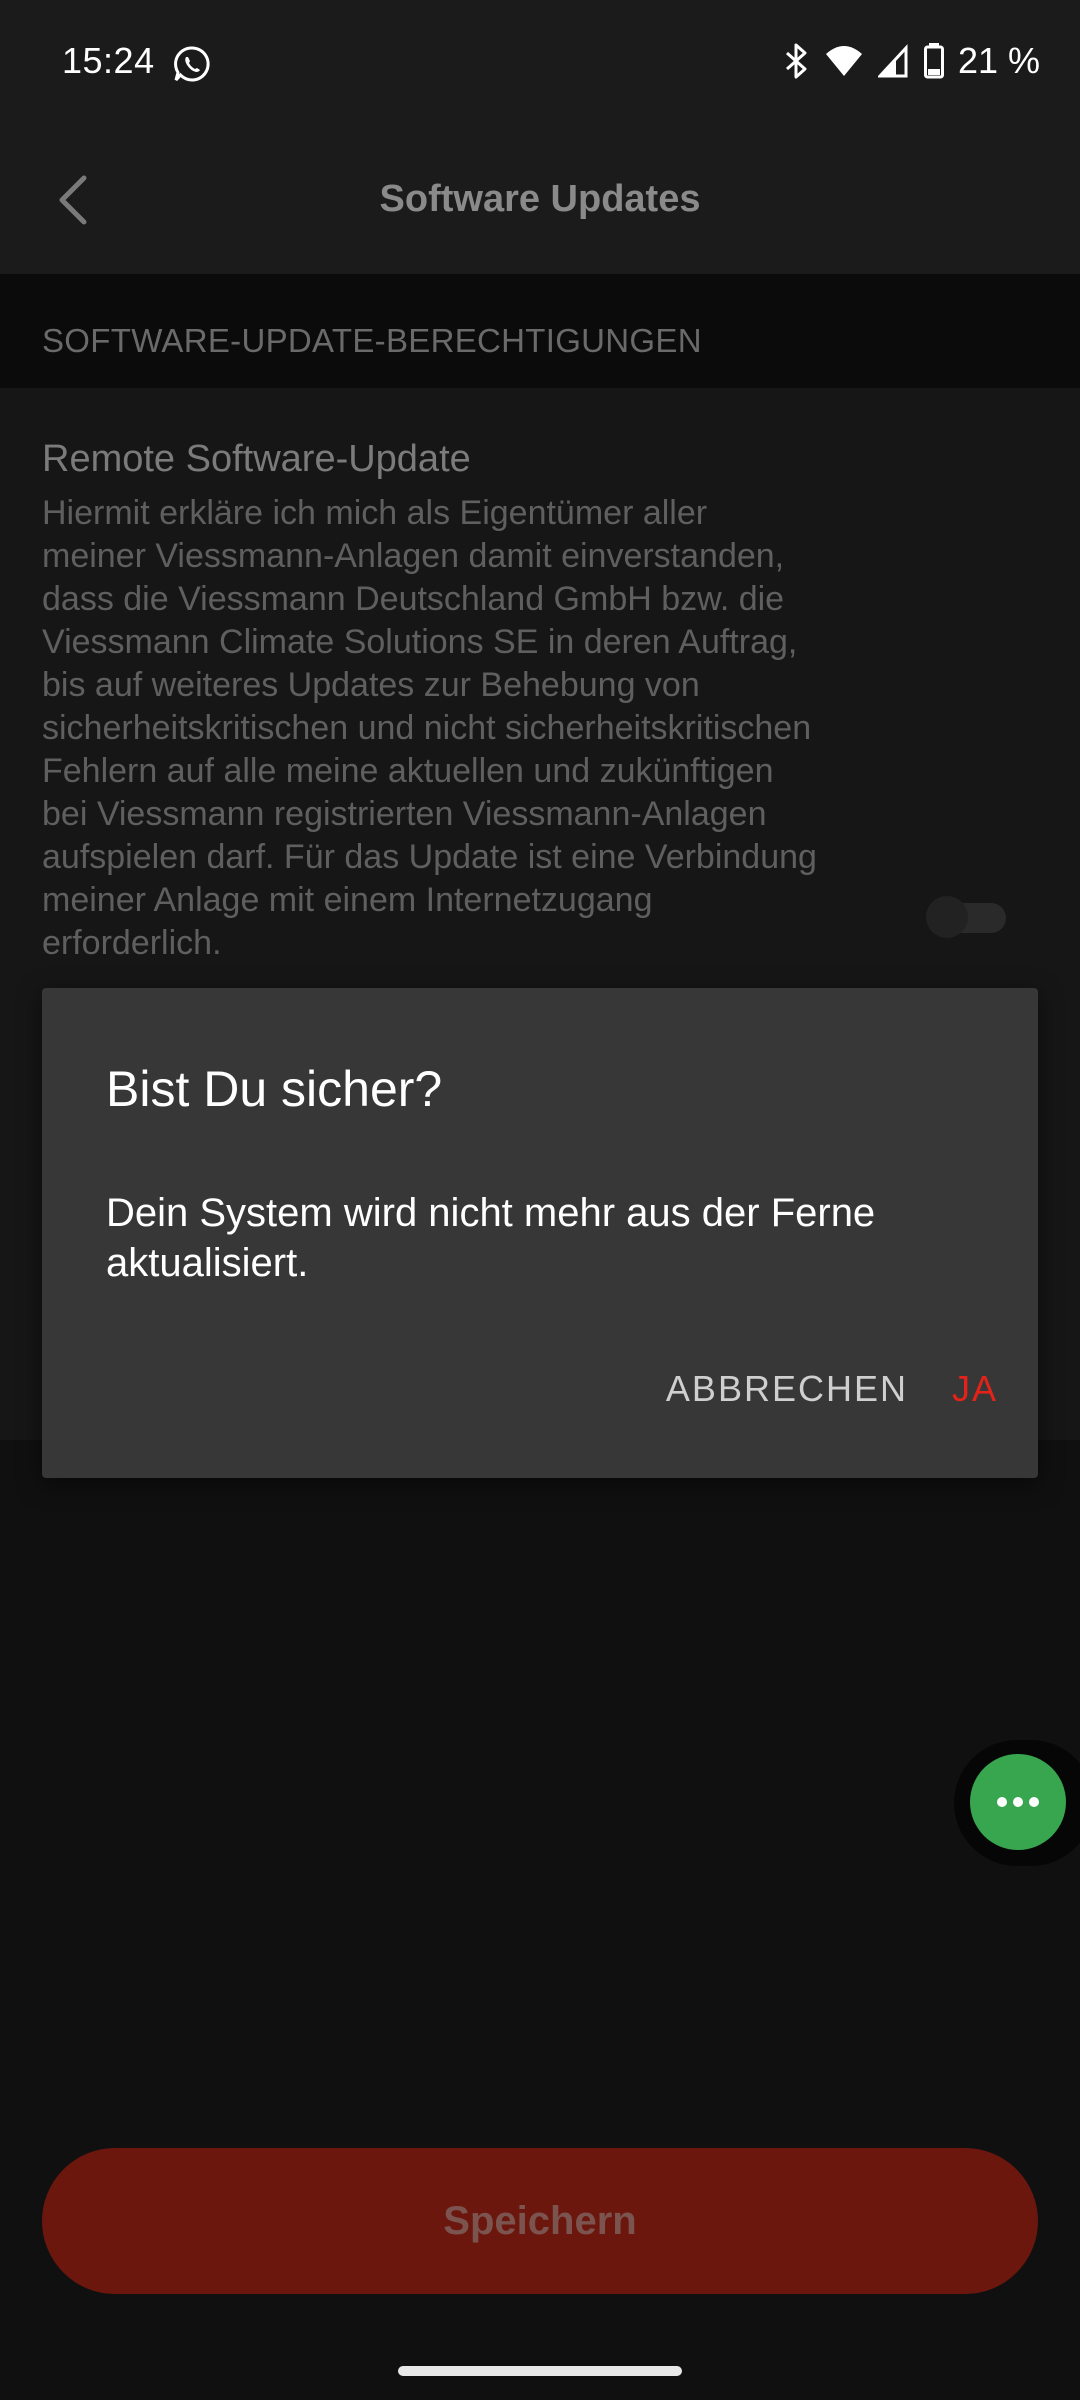 The image size is (1080, 2400). What do you see at coordinates (108, 60) in the screenshot?
I see `status-time: 15:24` at bounding box center [108, 60].